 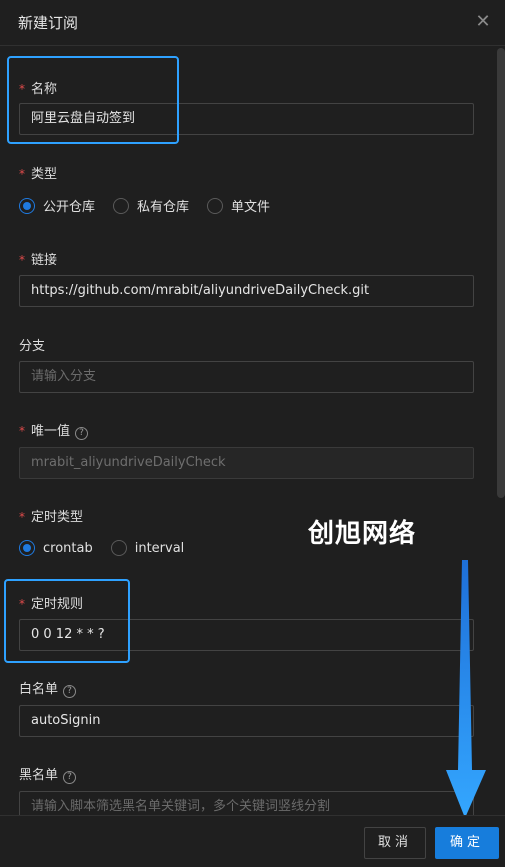 I want to click on highlight-box-schedule, so click(x=67, y=621).